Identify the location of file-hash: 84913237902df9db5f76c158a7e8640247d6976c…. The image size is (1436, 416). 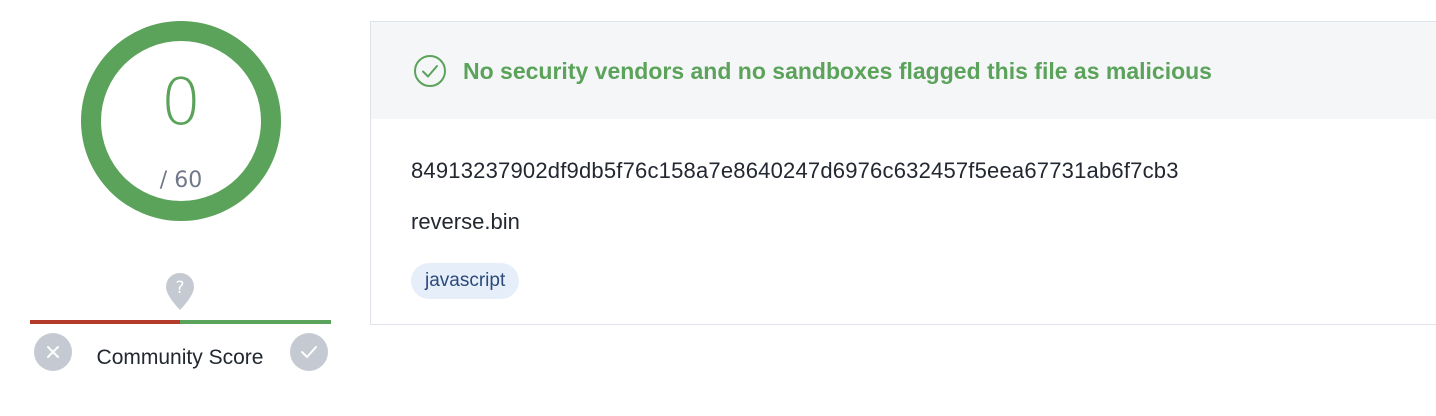
(795, 170).